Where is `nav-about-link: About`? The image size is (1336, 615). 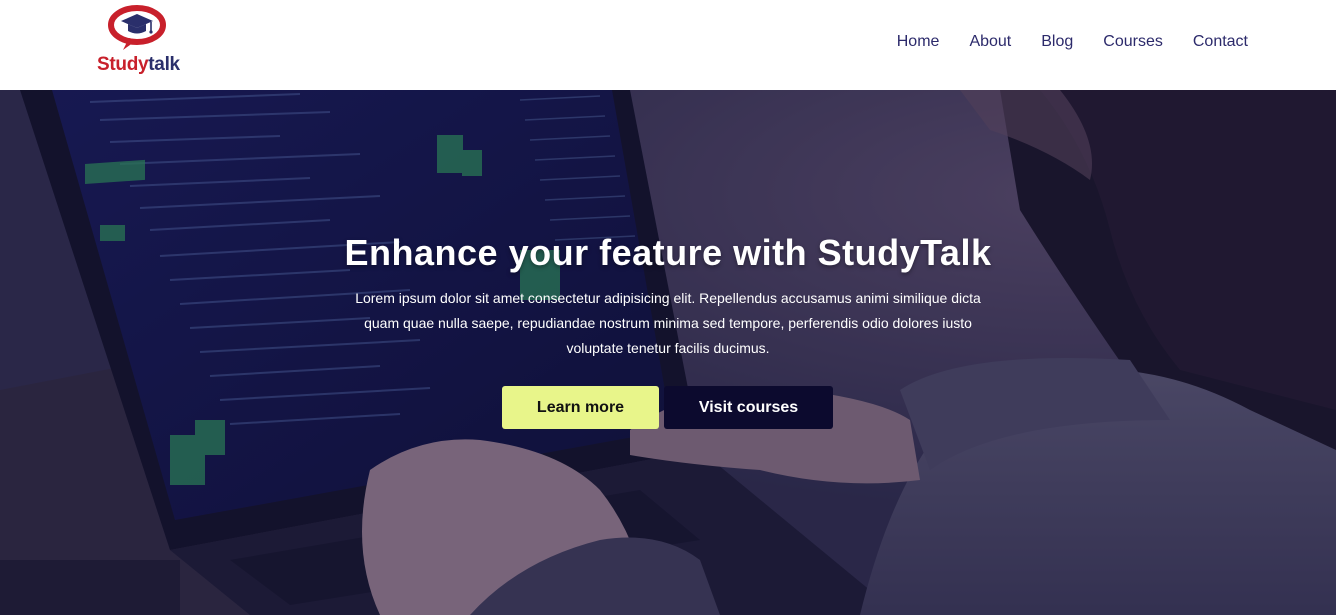 nav-about-link: About is located at coordinates (990, 42).